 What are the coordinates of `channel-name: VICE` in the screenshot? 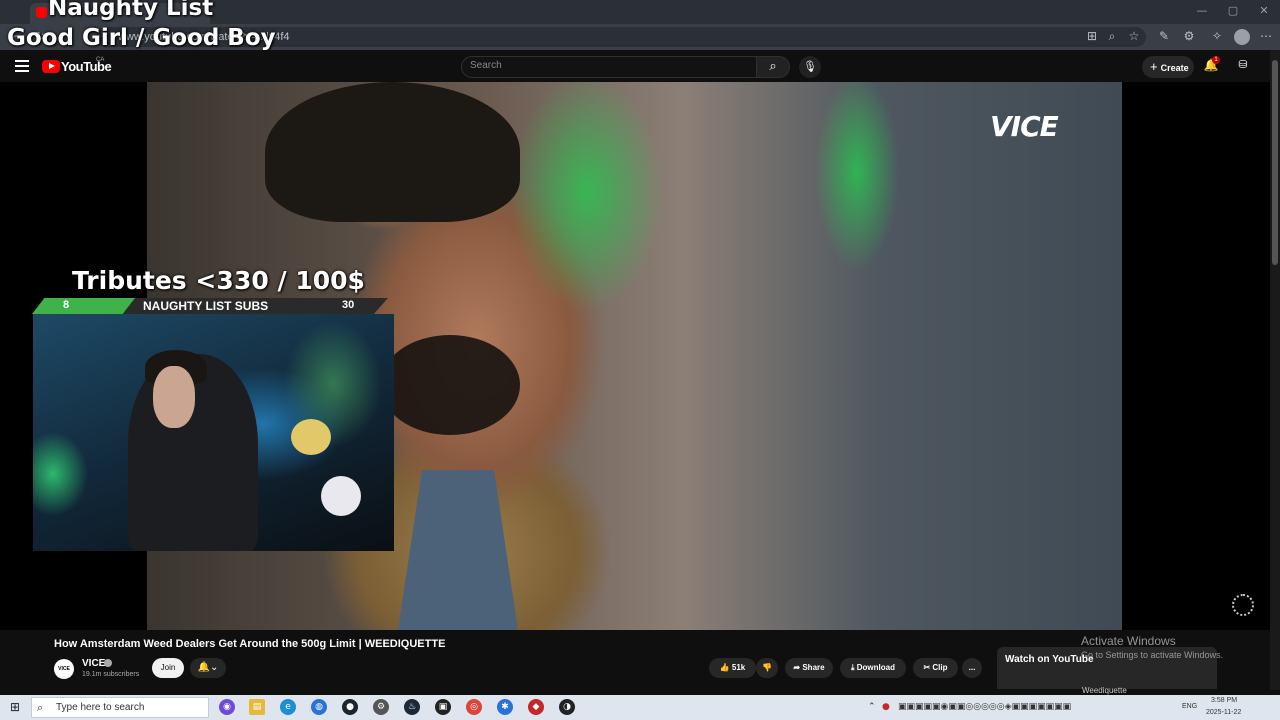 It's located at (93, 663).